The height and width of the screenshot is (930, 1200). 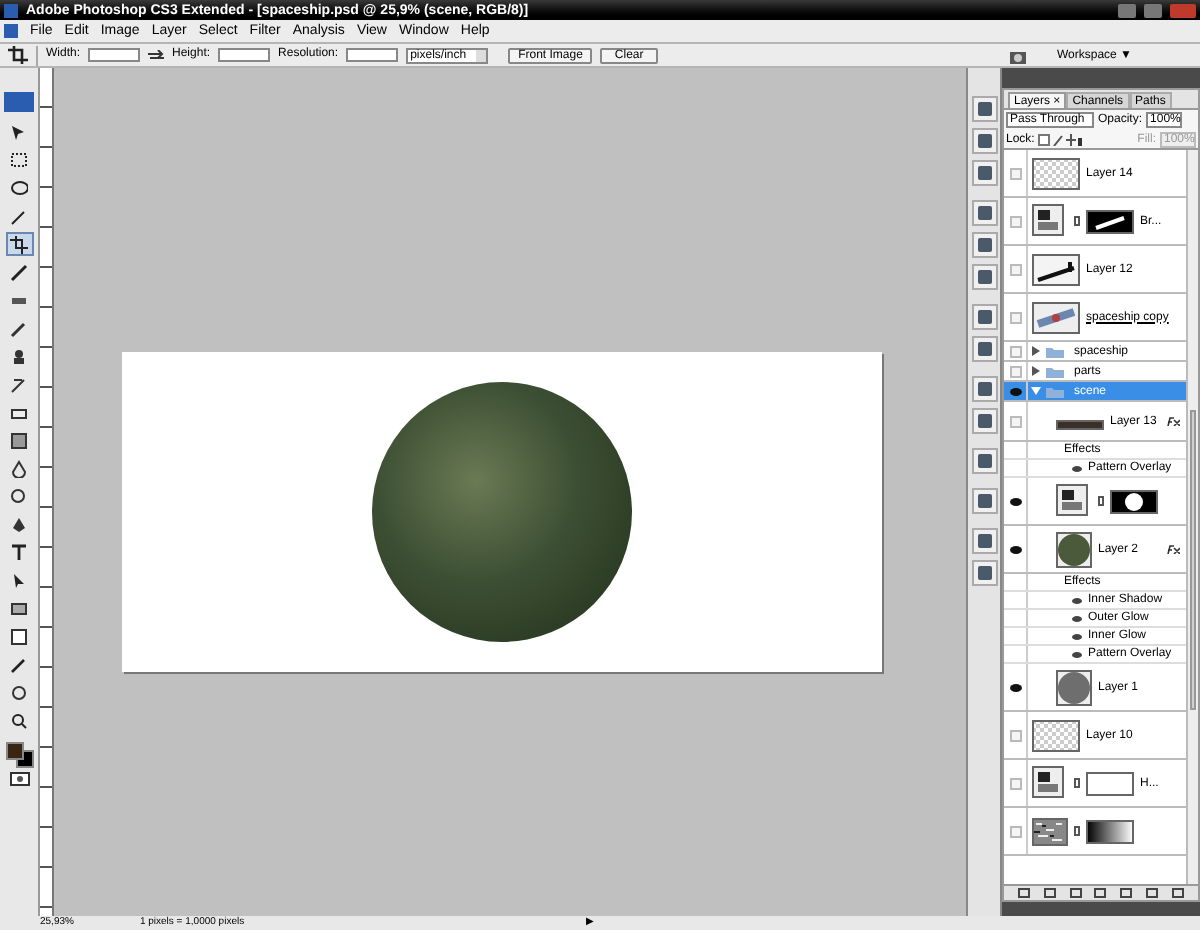 I want to click on app-icon, so click(x=11, y=10).